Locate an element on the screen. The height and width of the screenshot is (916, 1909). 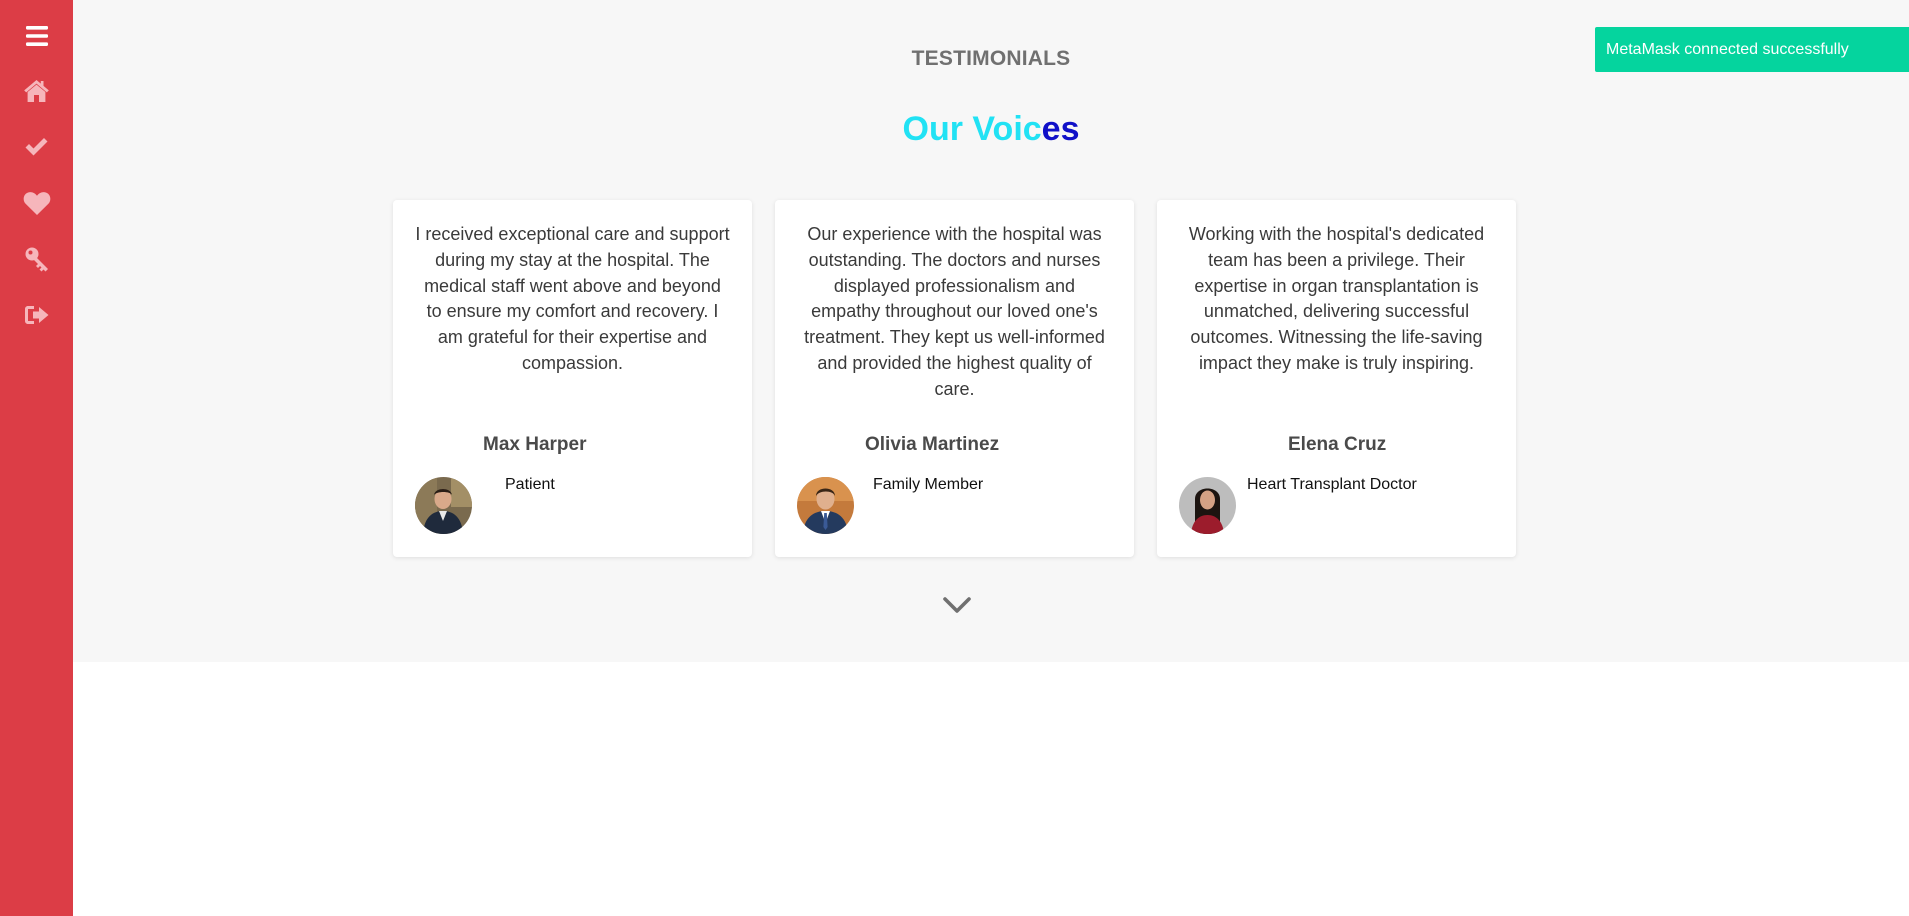
home-icon is located at coordinates (36, 91).